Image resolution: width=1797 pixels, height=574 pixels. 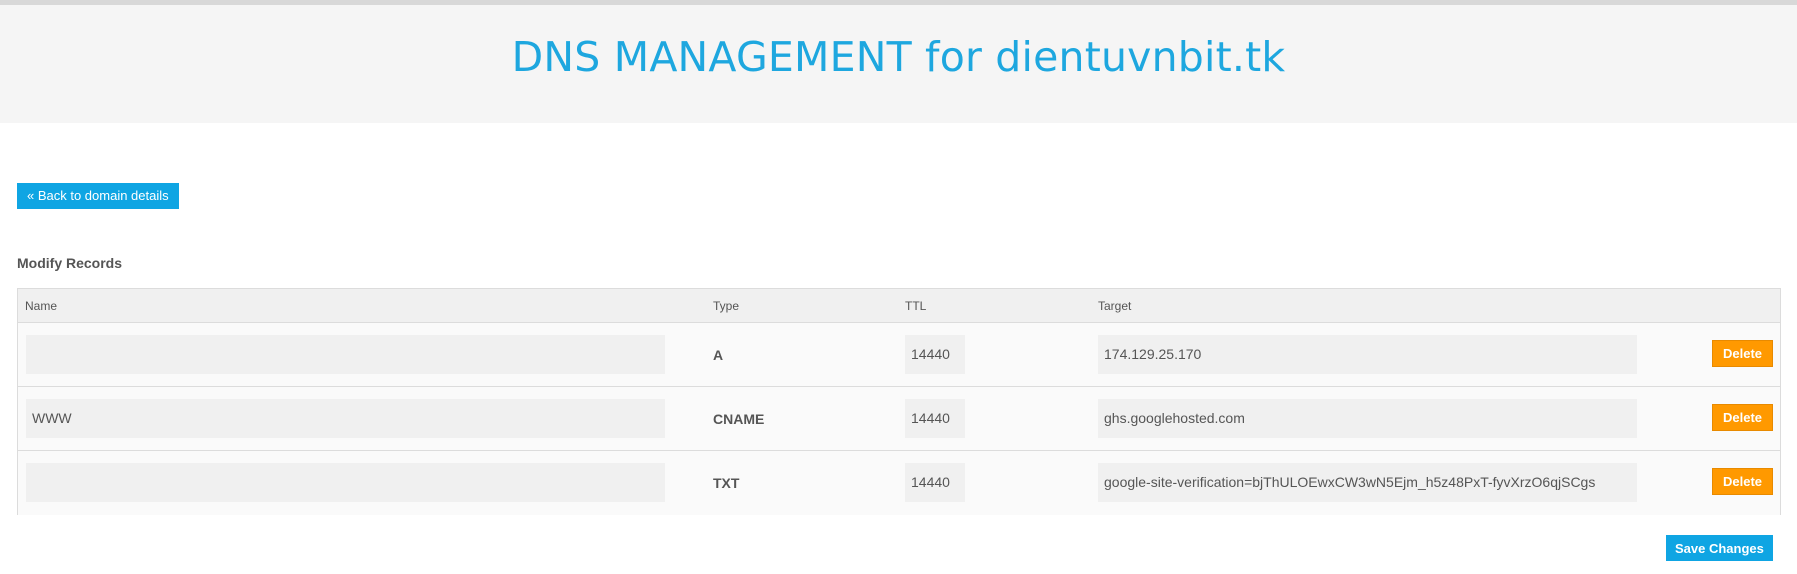 What do you see at coordinates (718, 355) in the screenshot?
I see `record-type: A` at bounding box center [718, 355].